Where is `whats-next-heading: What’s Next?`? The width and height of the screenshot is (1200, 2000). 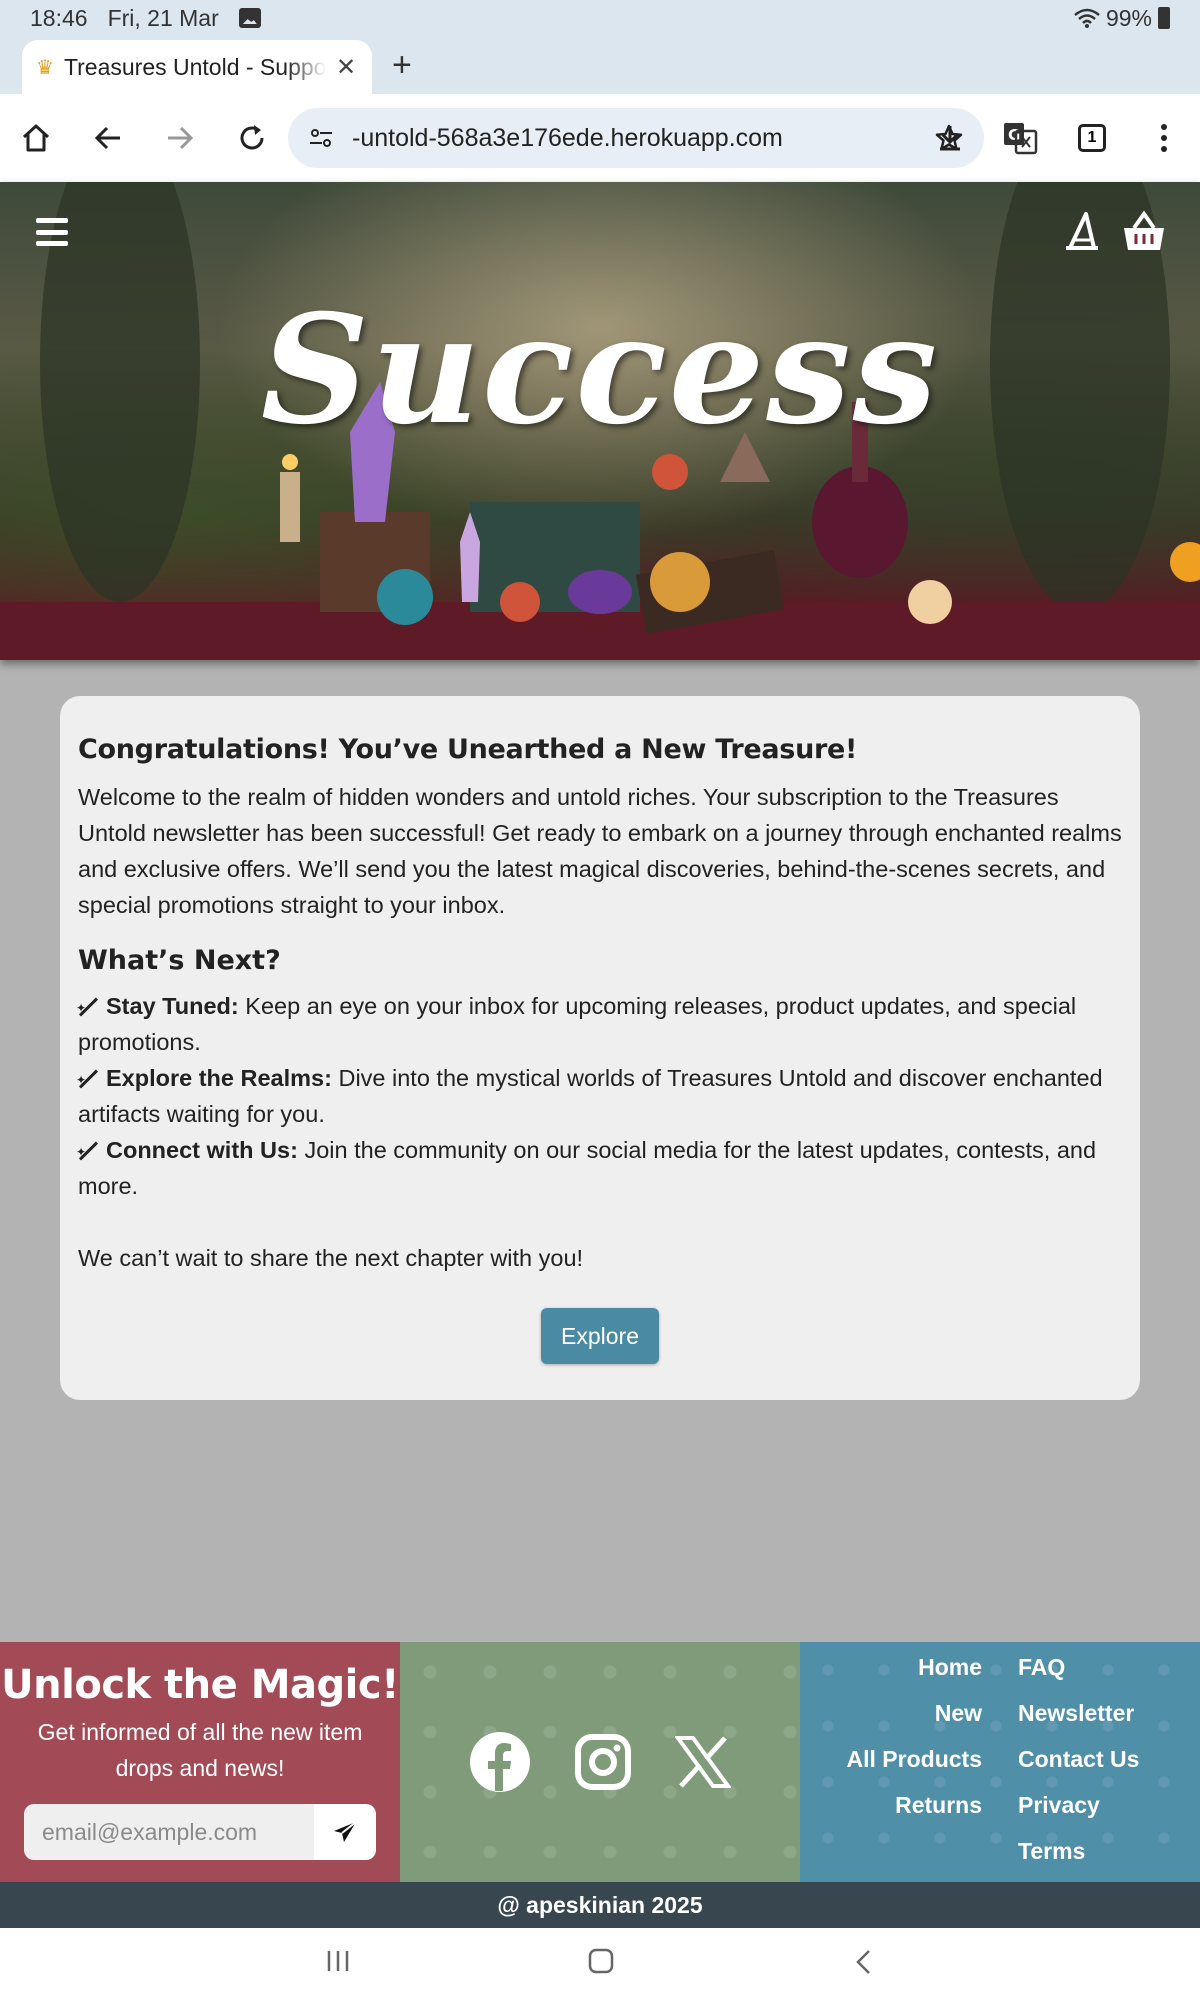
whats-next-heading: What’s Next? is located at coordinates (179, 960).